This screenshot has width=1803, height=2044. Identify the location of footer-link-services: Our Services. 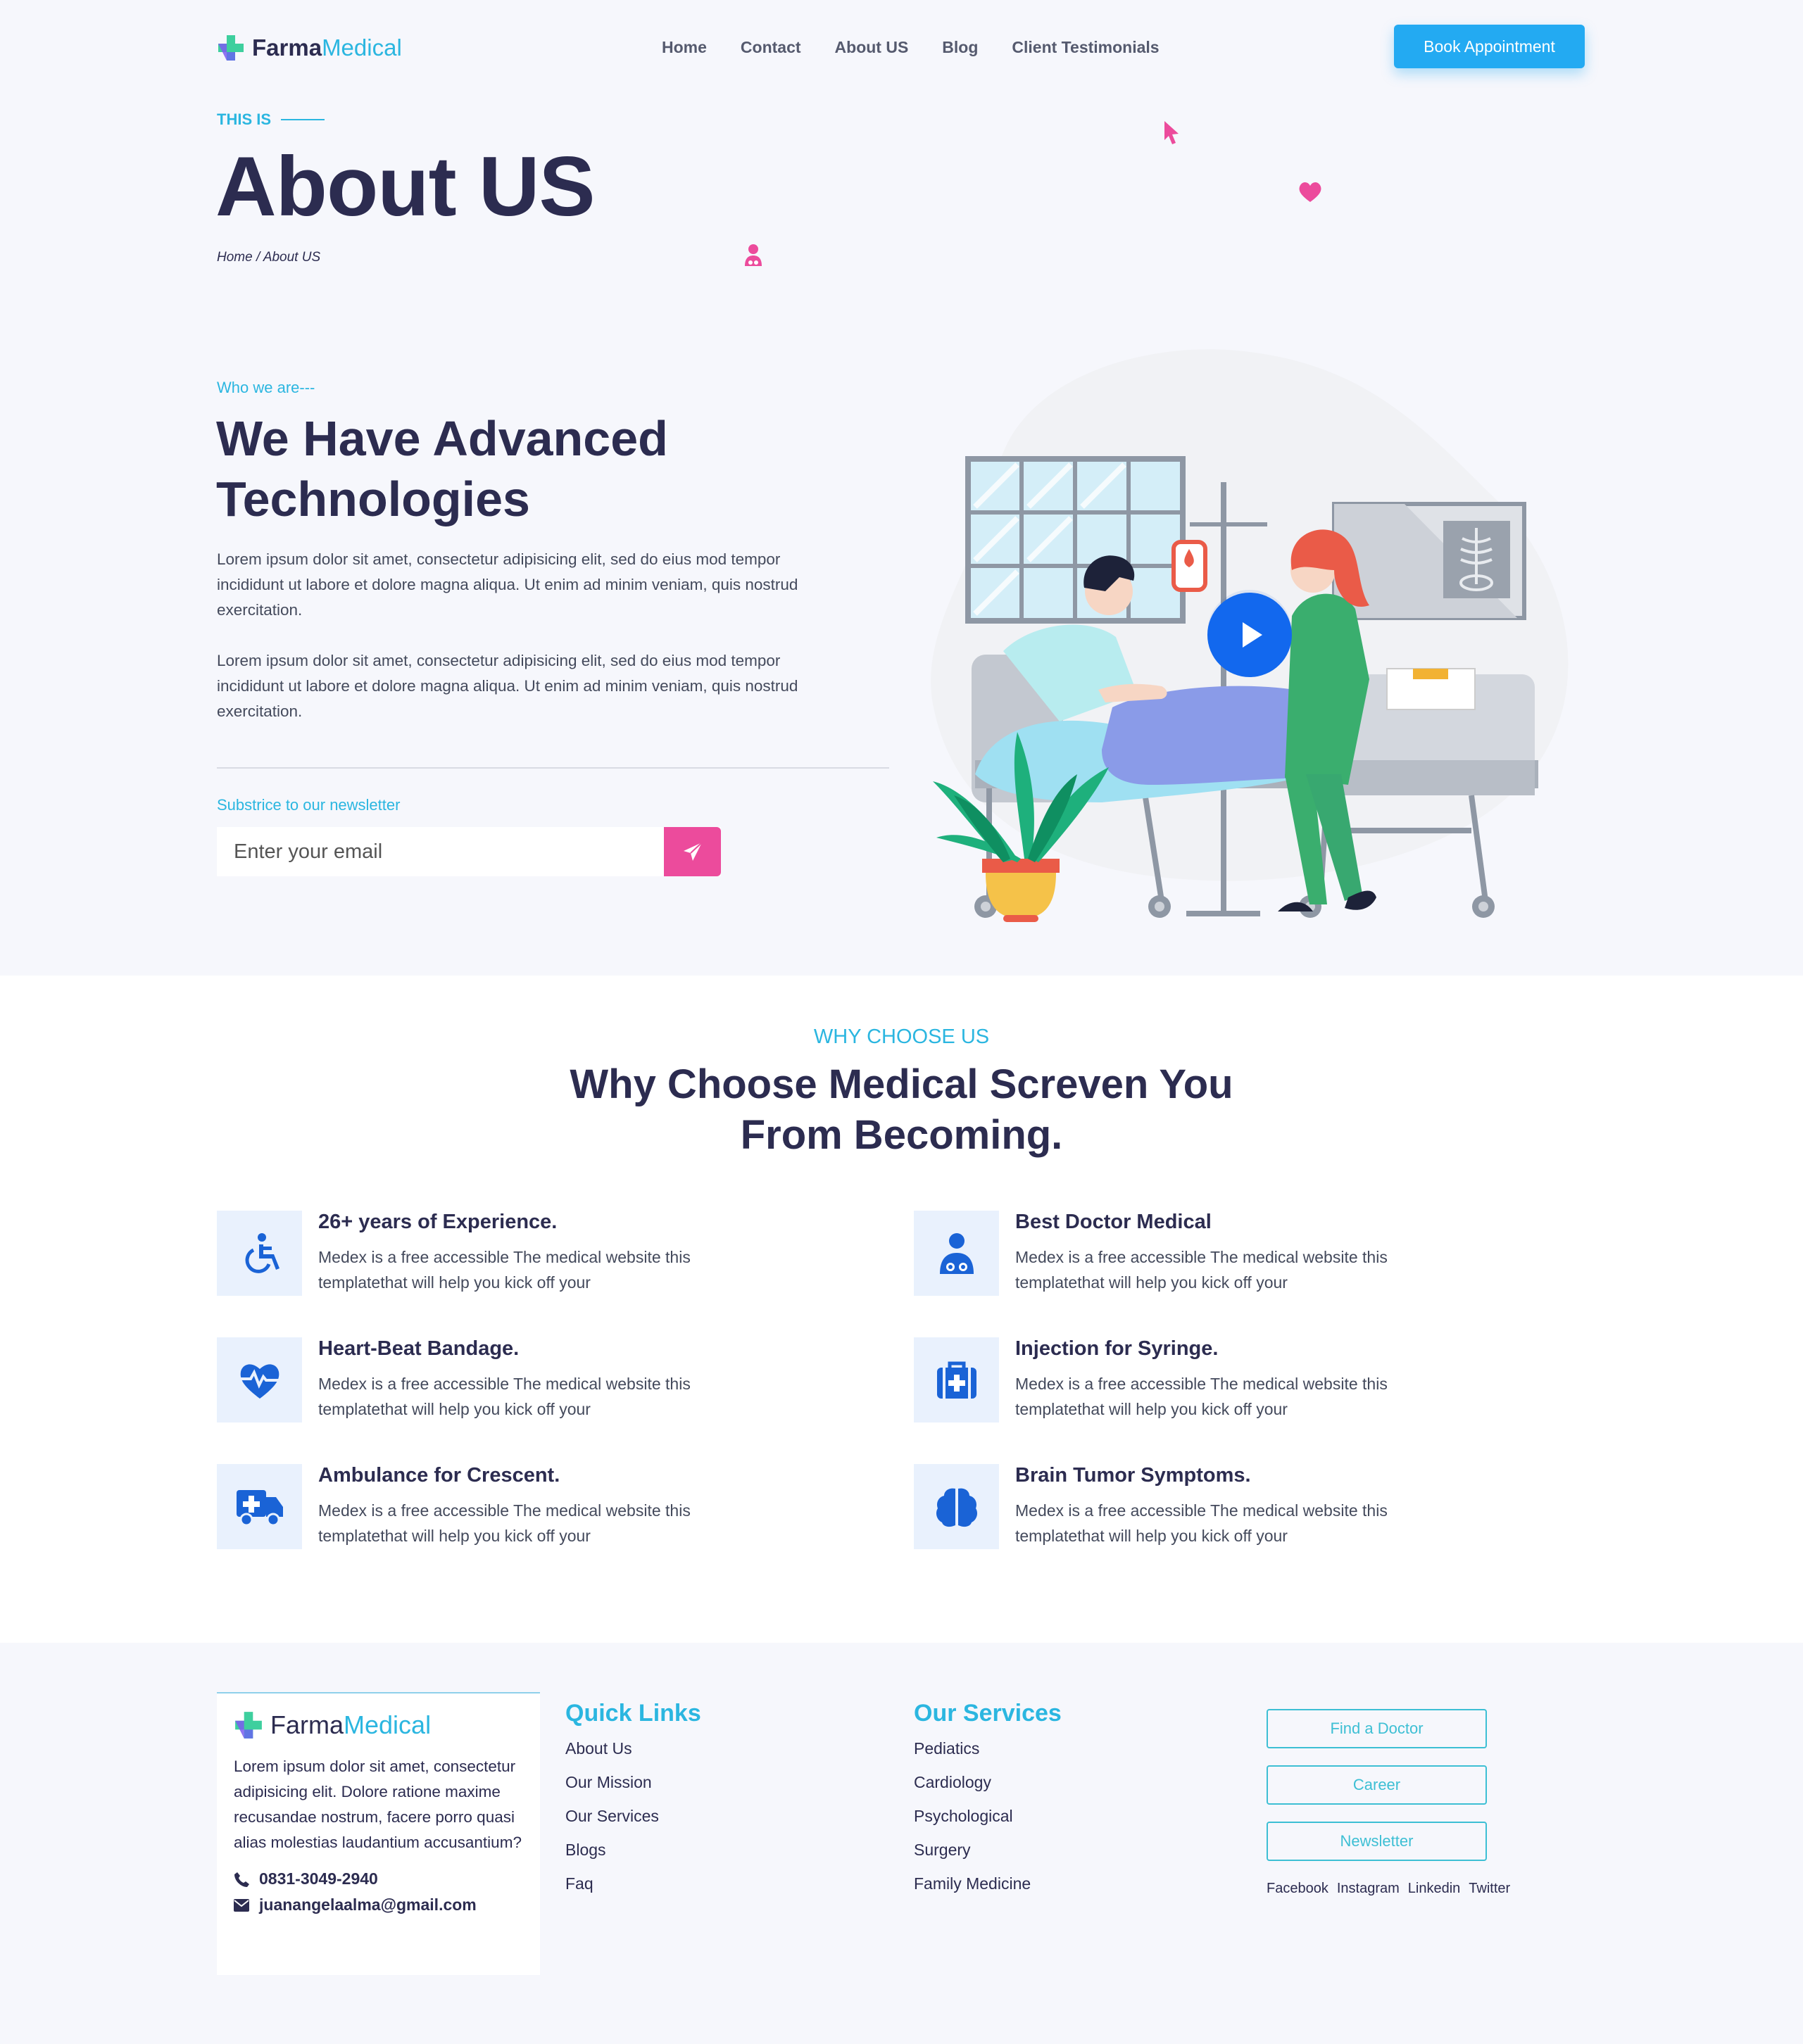
(633, 1816).